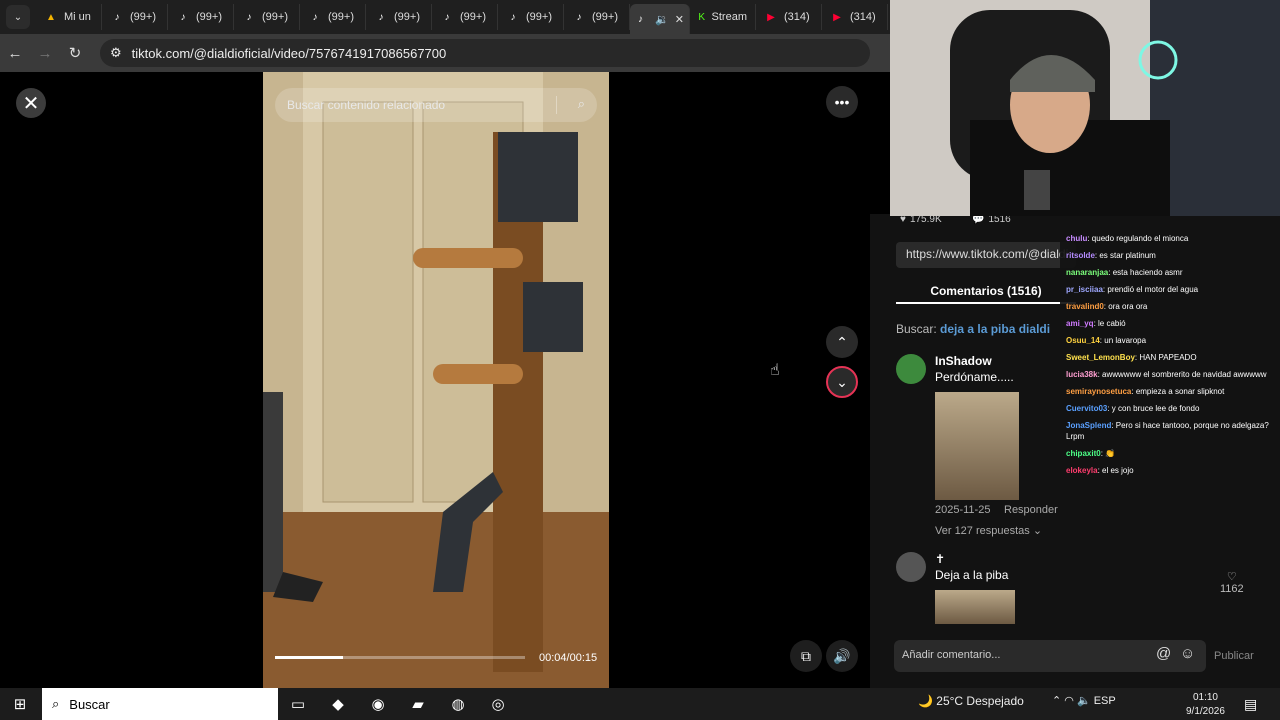 The height and width of the screenshot is (720, 1280). What do you see at coordinates (842, 102) in the screenshot?
I see `more-options-icon: •••` at bounding box center [842, 102].